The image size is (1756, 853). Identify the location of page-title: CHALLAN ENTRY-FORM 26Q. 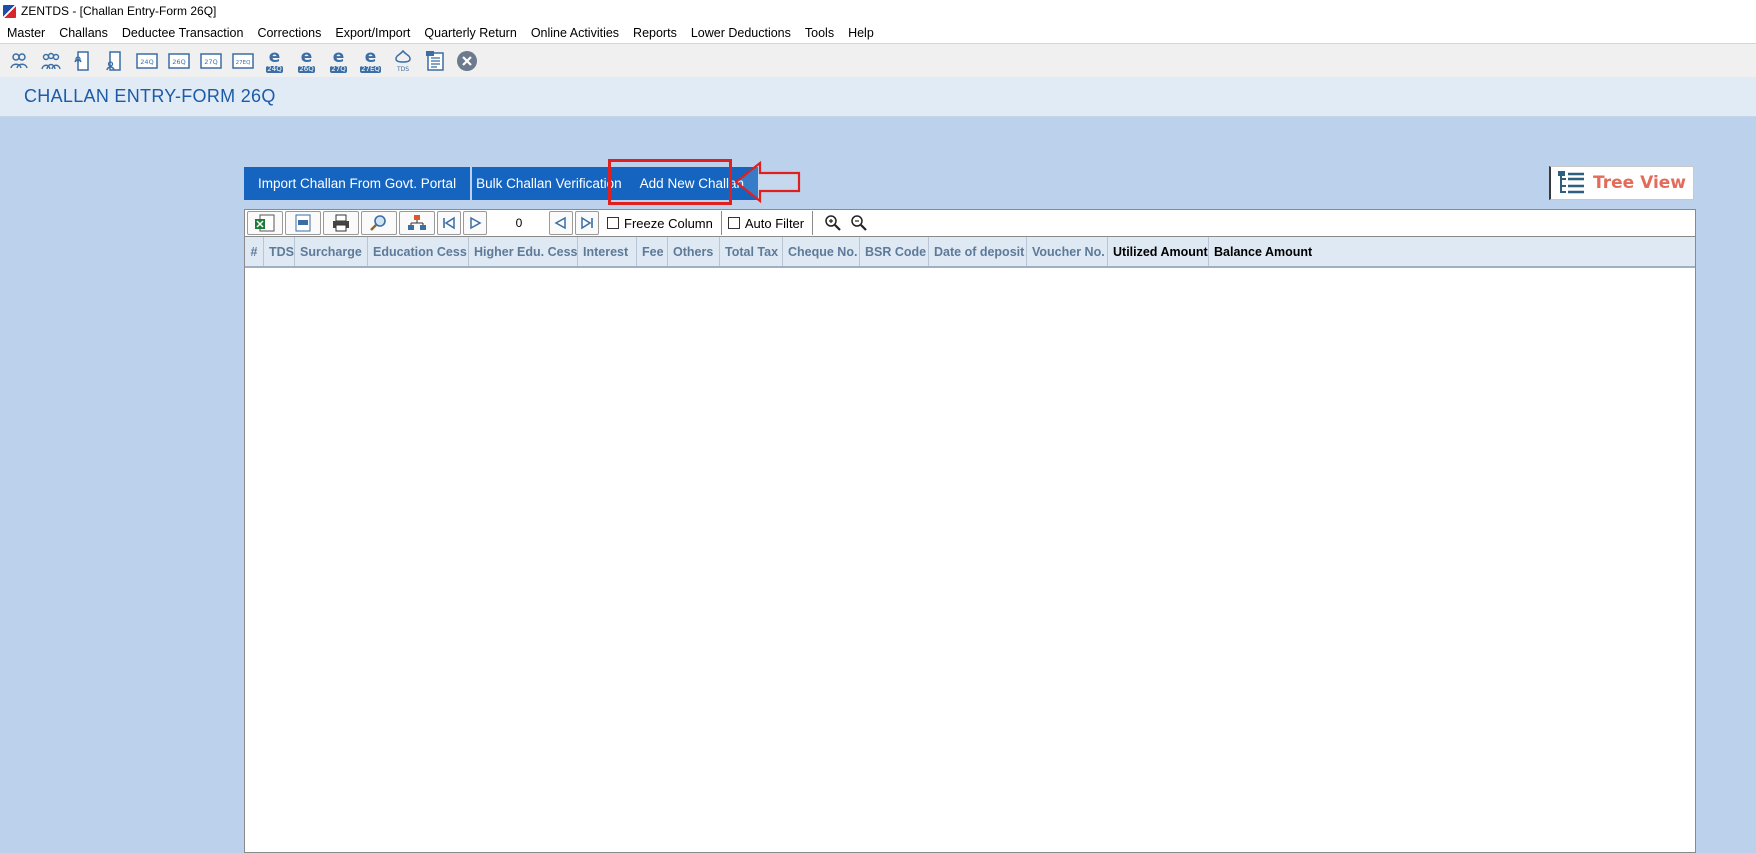
(150, 96).